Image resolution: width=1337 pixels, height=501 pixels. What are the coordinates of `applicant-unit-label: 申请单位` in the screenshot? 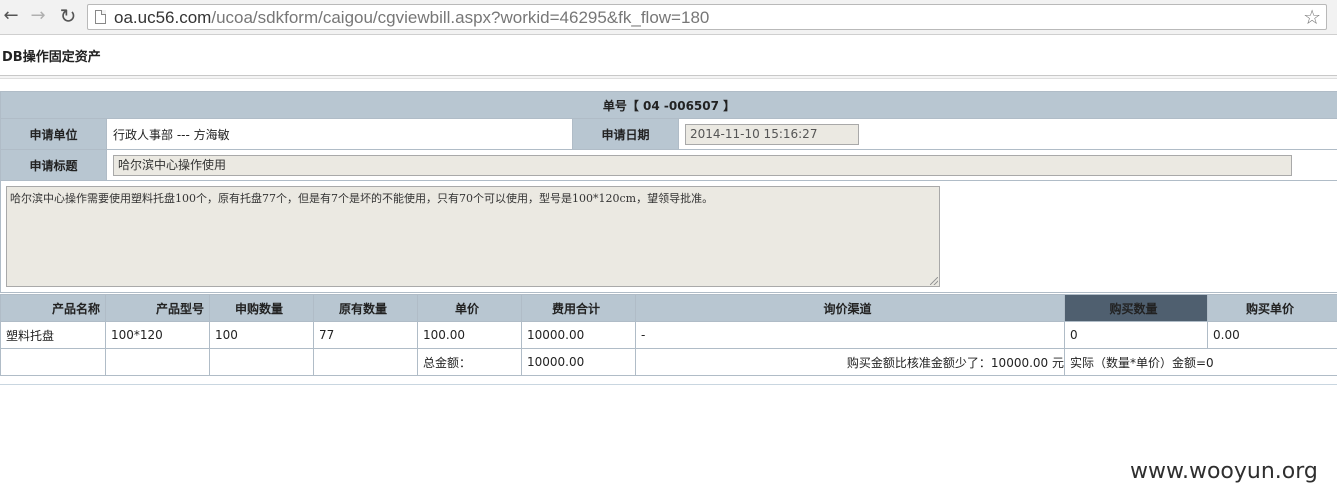 It's located at (53, 134).